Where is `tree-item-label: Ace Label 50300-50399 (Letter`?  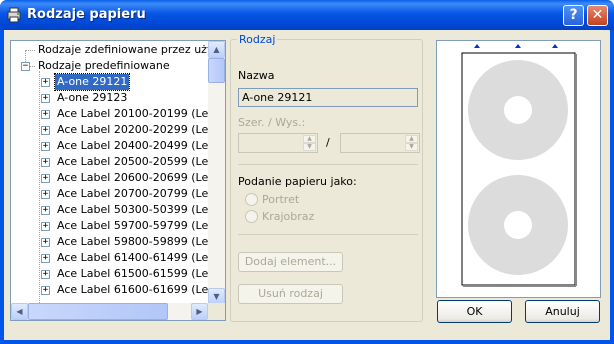
tree-item-label: Ace Label 50300-50399 (Letter is located at coordinates (141, 209).